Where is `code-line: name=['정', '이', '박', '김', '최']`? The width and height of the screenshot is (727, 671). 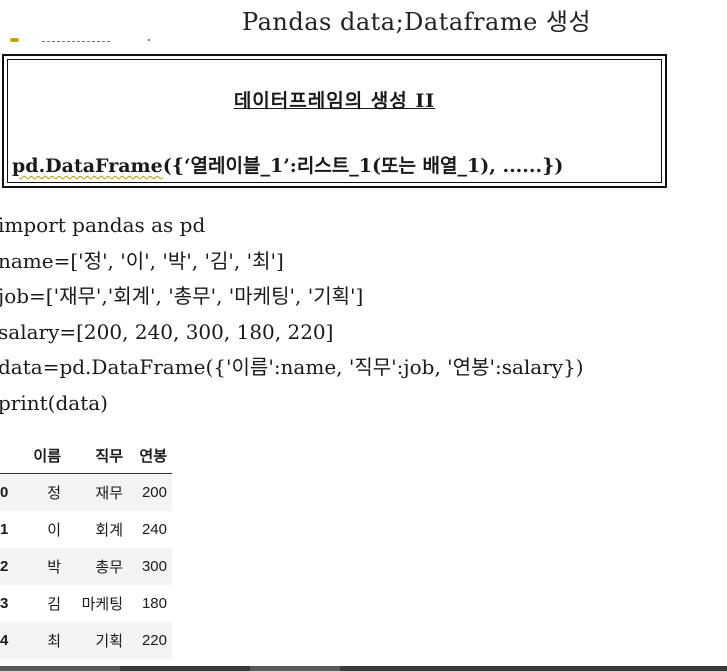
code-line: name=['정', '이', '박', '김', '최'] is located at coordinates (292, 264).